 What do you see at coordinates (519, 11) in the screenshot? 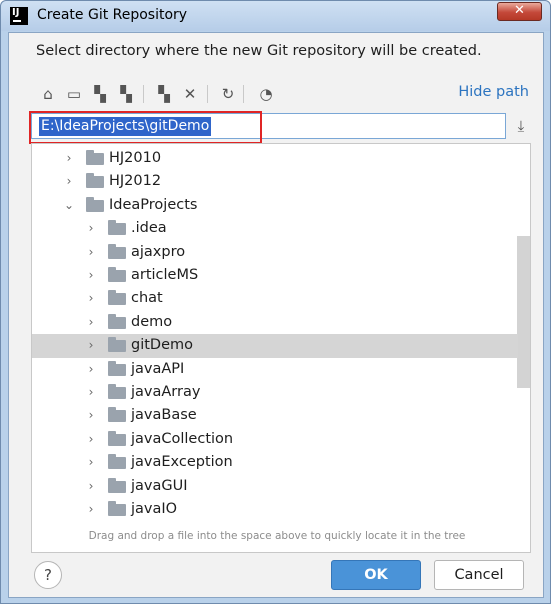
I see `close-button: ✕` at bounding box center [519, 11].